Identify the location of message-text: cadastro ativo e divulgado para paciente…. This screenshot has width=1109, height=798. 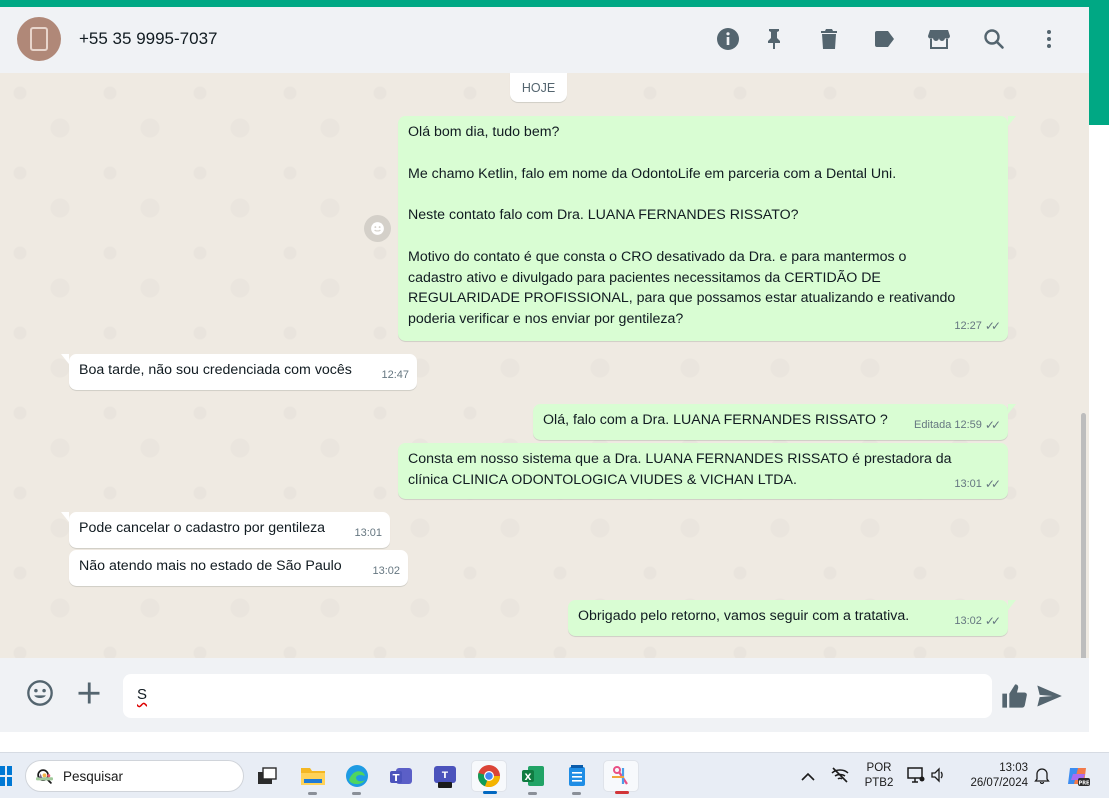
(644, 277).